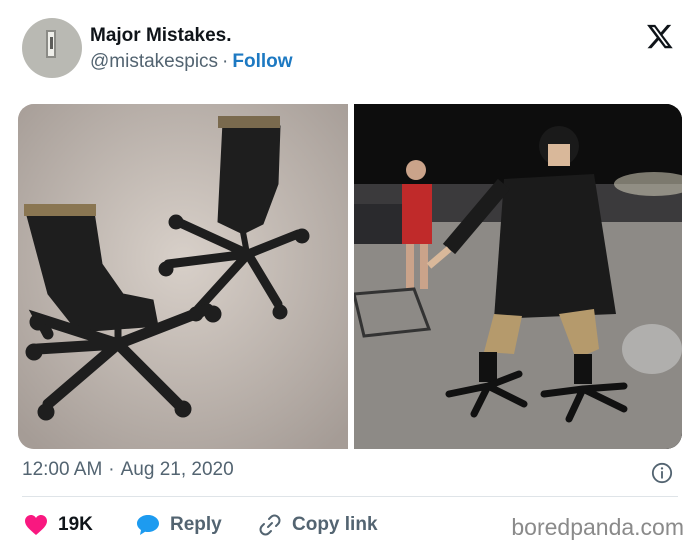  Describe the element at coordinates (350, 496) in the screenshot. I see `divider` at that location.